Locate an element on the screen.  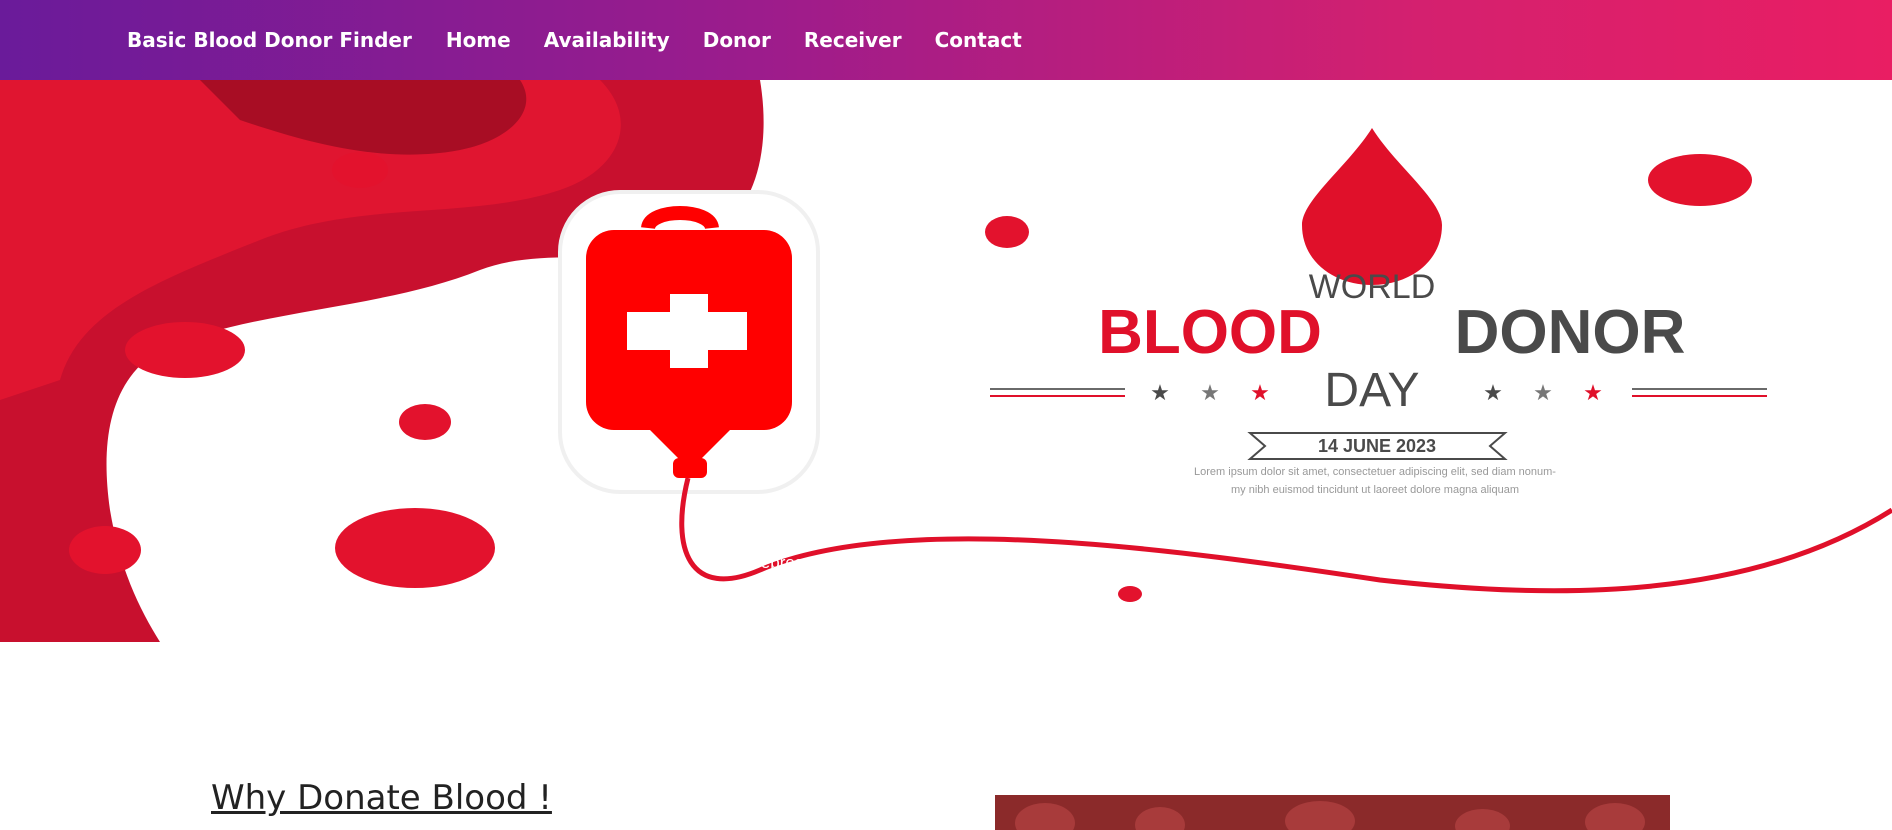
banner-day: DAY is located at coordinates (1371, 390).